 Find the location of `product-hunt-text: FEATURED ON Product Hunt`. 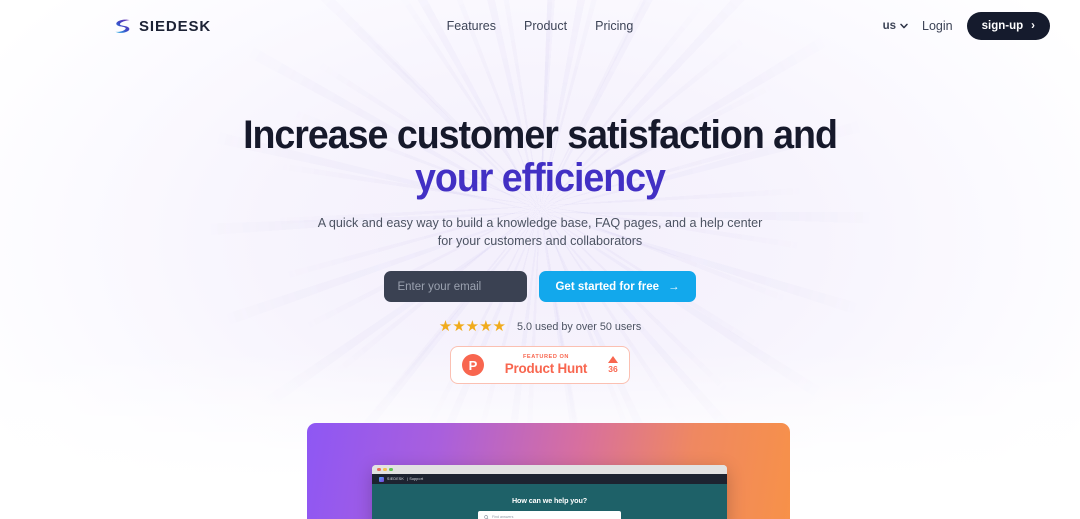

product-hunt-text: FEATURED ON Product Hunt is located at coordinates (546, 365).